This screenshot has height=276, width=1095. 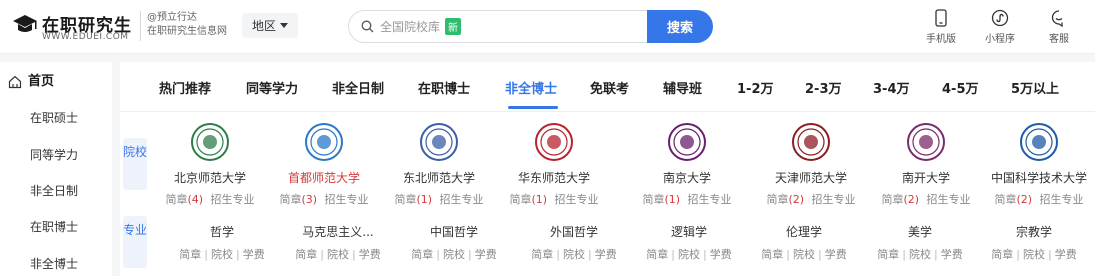 I want to click on tab-non-fulltime: 非全日制, so click(x=358, y=87).